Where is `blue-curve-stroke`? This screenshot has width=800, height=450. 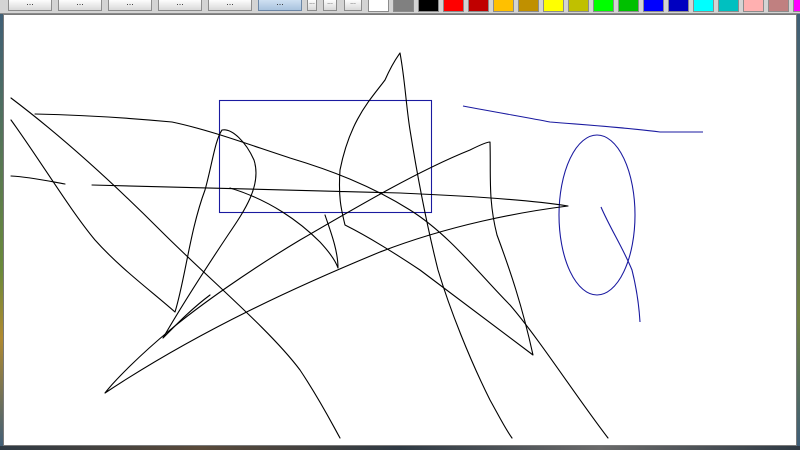
blue-curve-stroke is located at coordinates (620, 264).